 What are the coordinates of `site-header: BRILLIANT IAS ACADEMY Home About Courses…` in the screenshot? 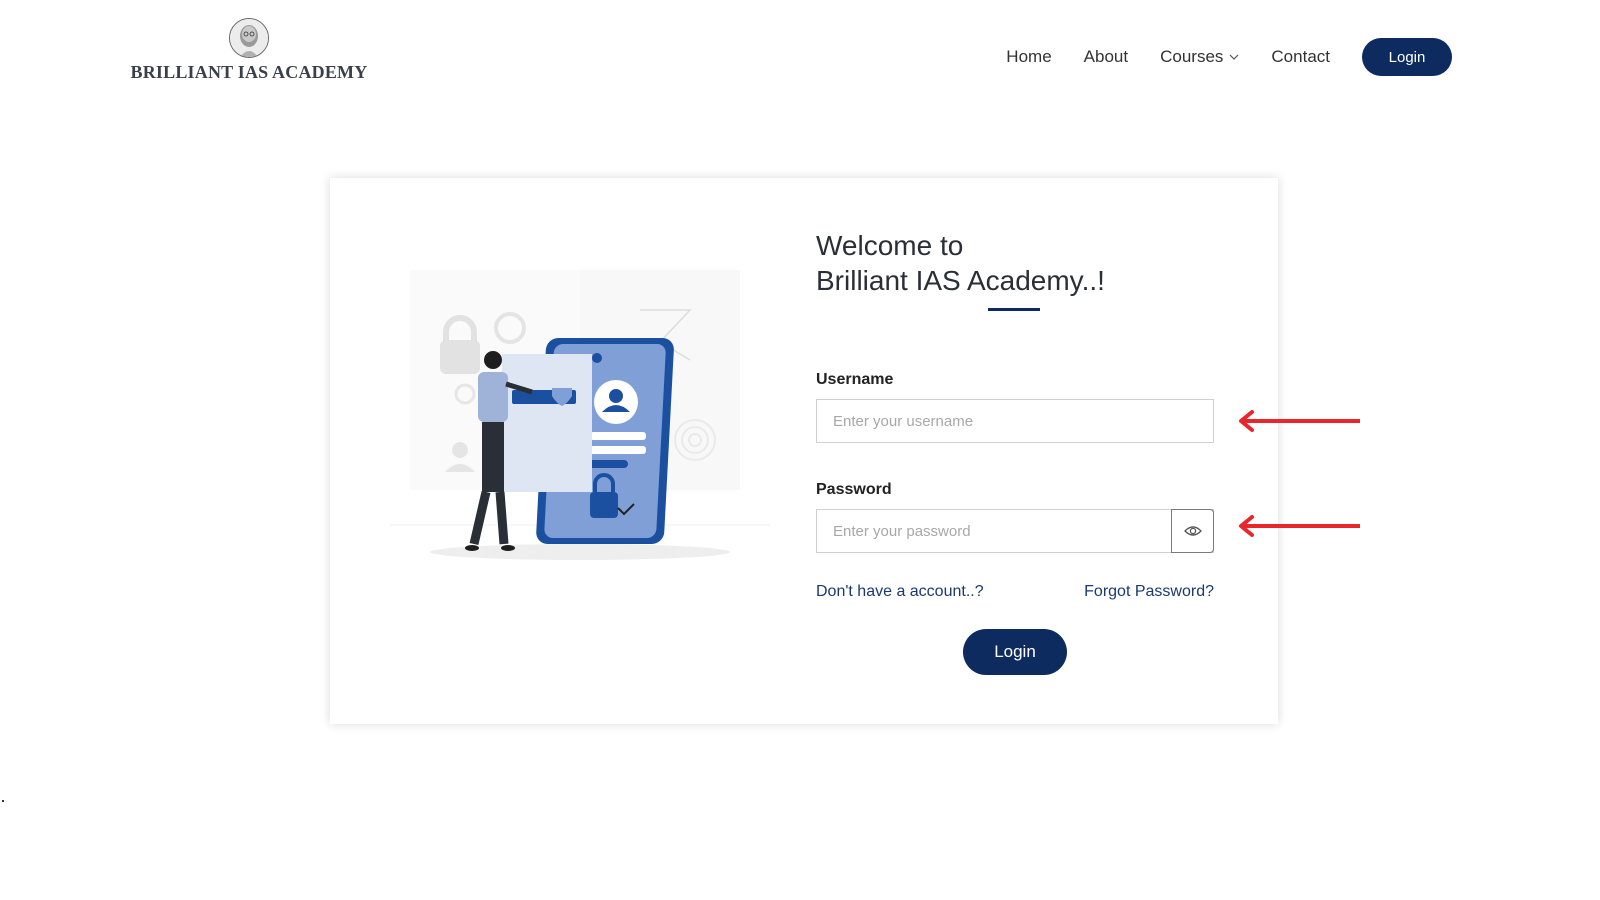 It's located at (800, 60).